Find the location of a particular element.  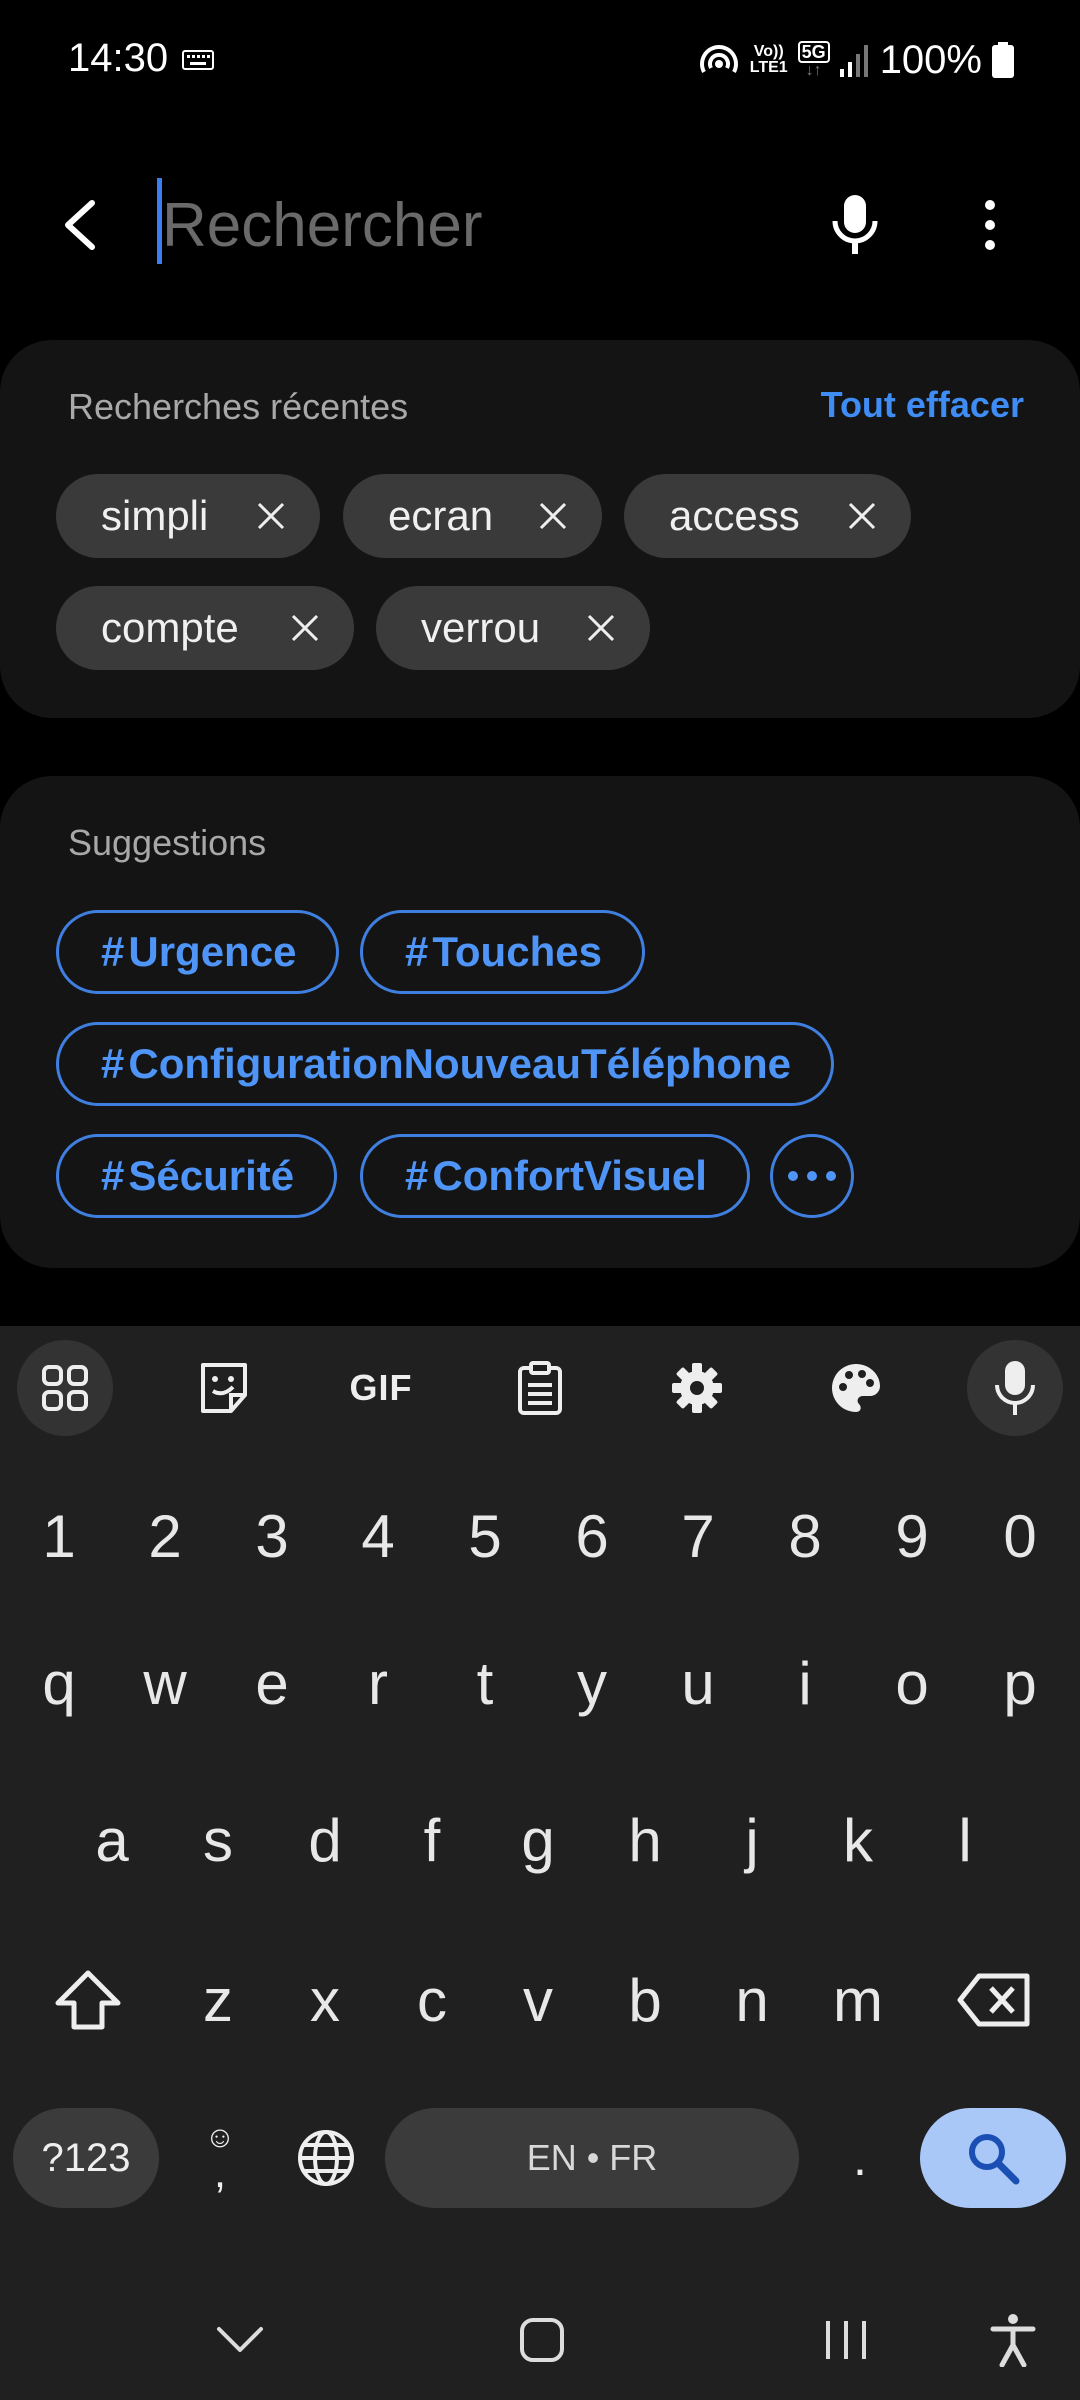

accessibility-icon is located at coordinates (1013, 2340).